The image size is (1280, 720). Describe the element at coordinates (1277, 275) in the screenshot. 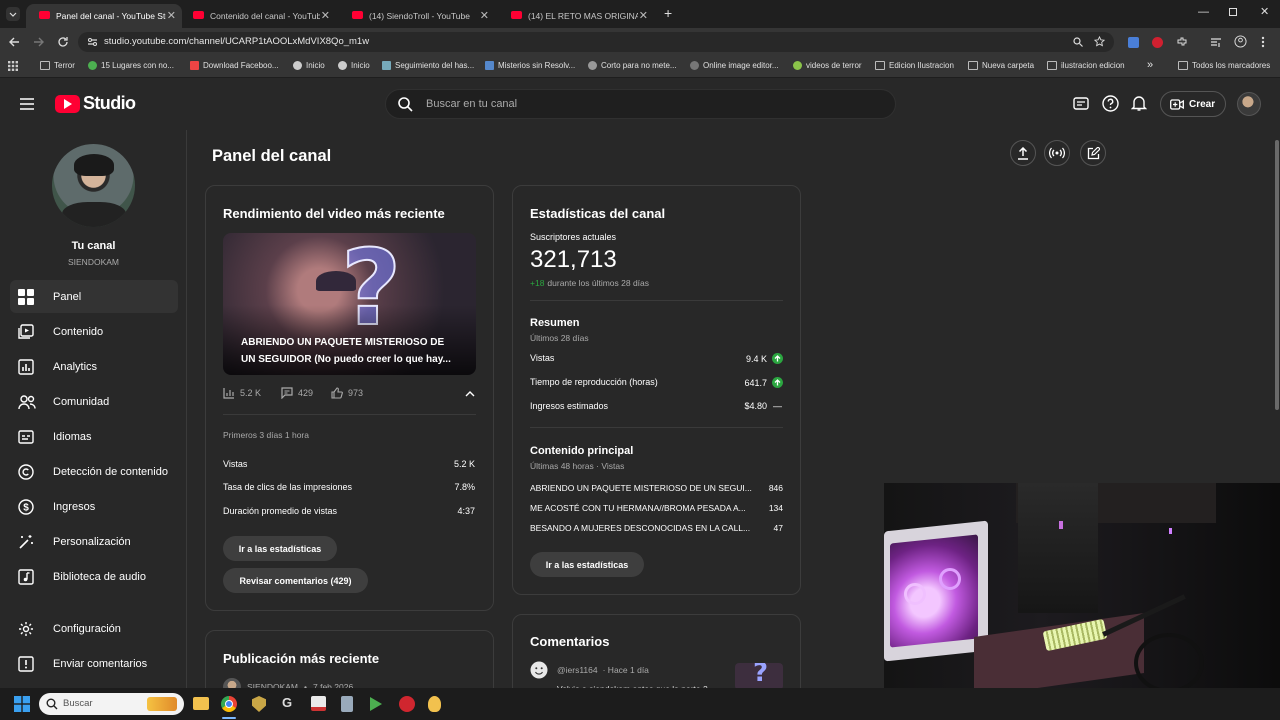

I see `page-scrollbar` at that location.